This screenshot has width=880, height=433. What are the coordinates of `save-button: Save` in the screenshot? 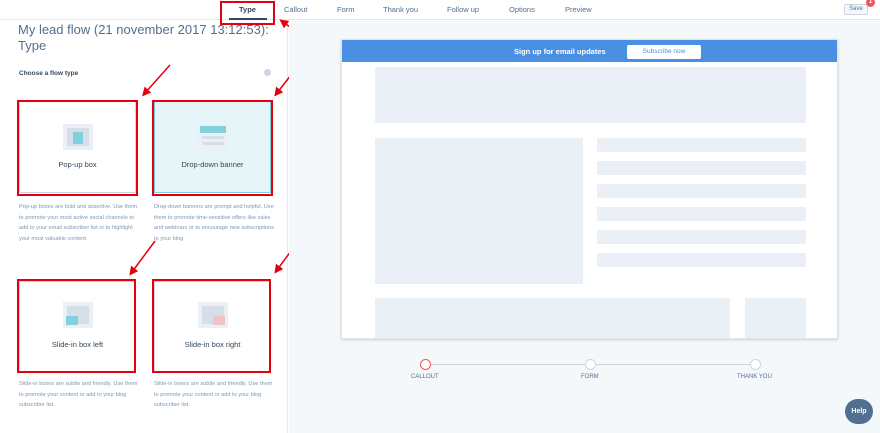 It's located at (856, 9).